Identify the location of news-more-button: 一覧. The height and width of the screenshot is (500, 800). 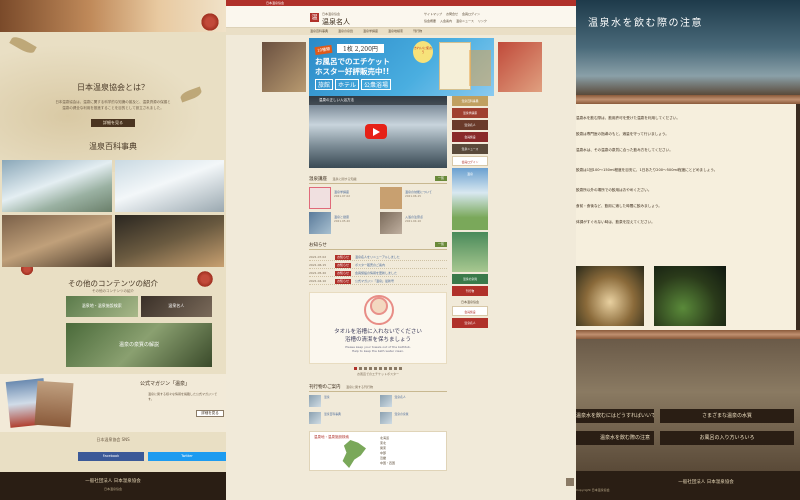
(440, 244).